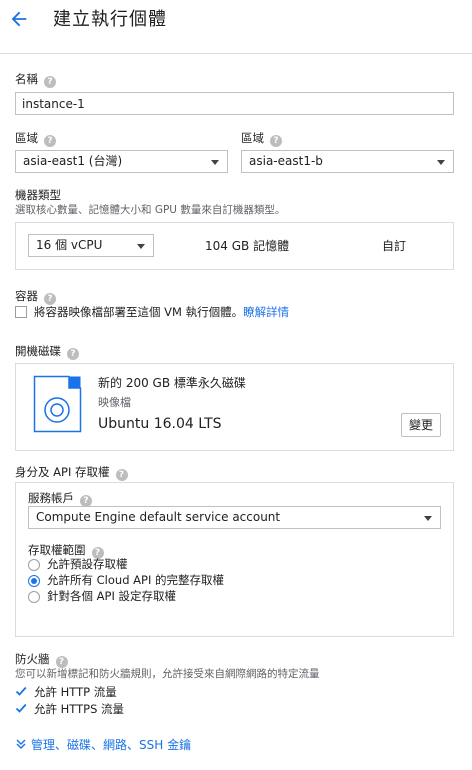 This screenshot has width=472, height=770. Describe the element at coordinates (34, 581) in the screenshot. I see `scope-radio-full` at that location.